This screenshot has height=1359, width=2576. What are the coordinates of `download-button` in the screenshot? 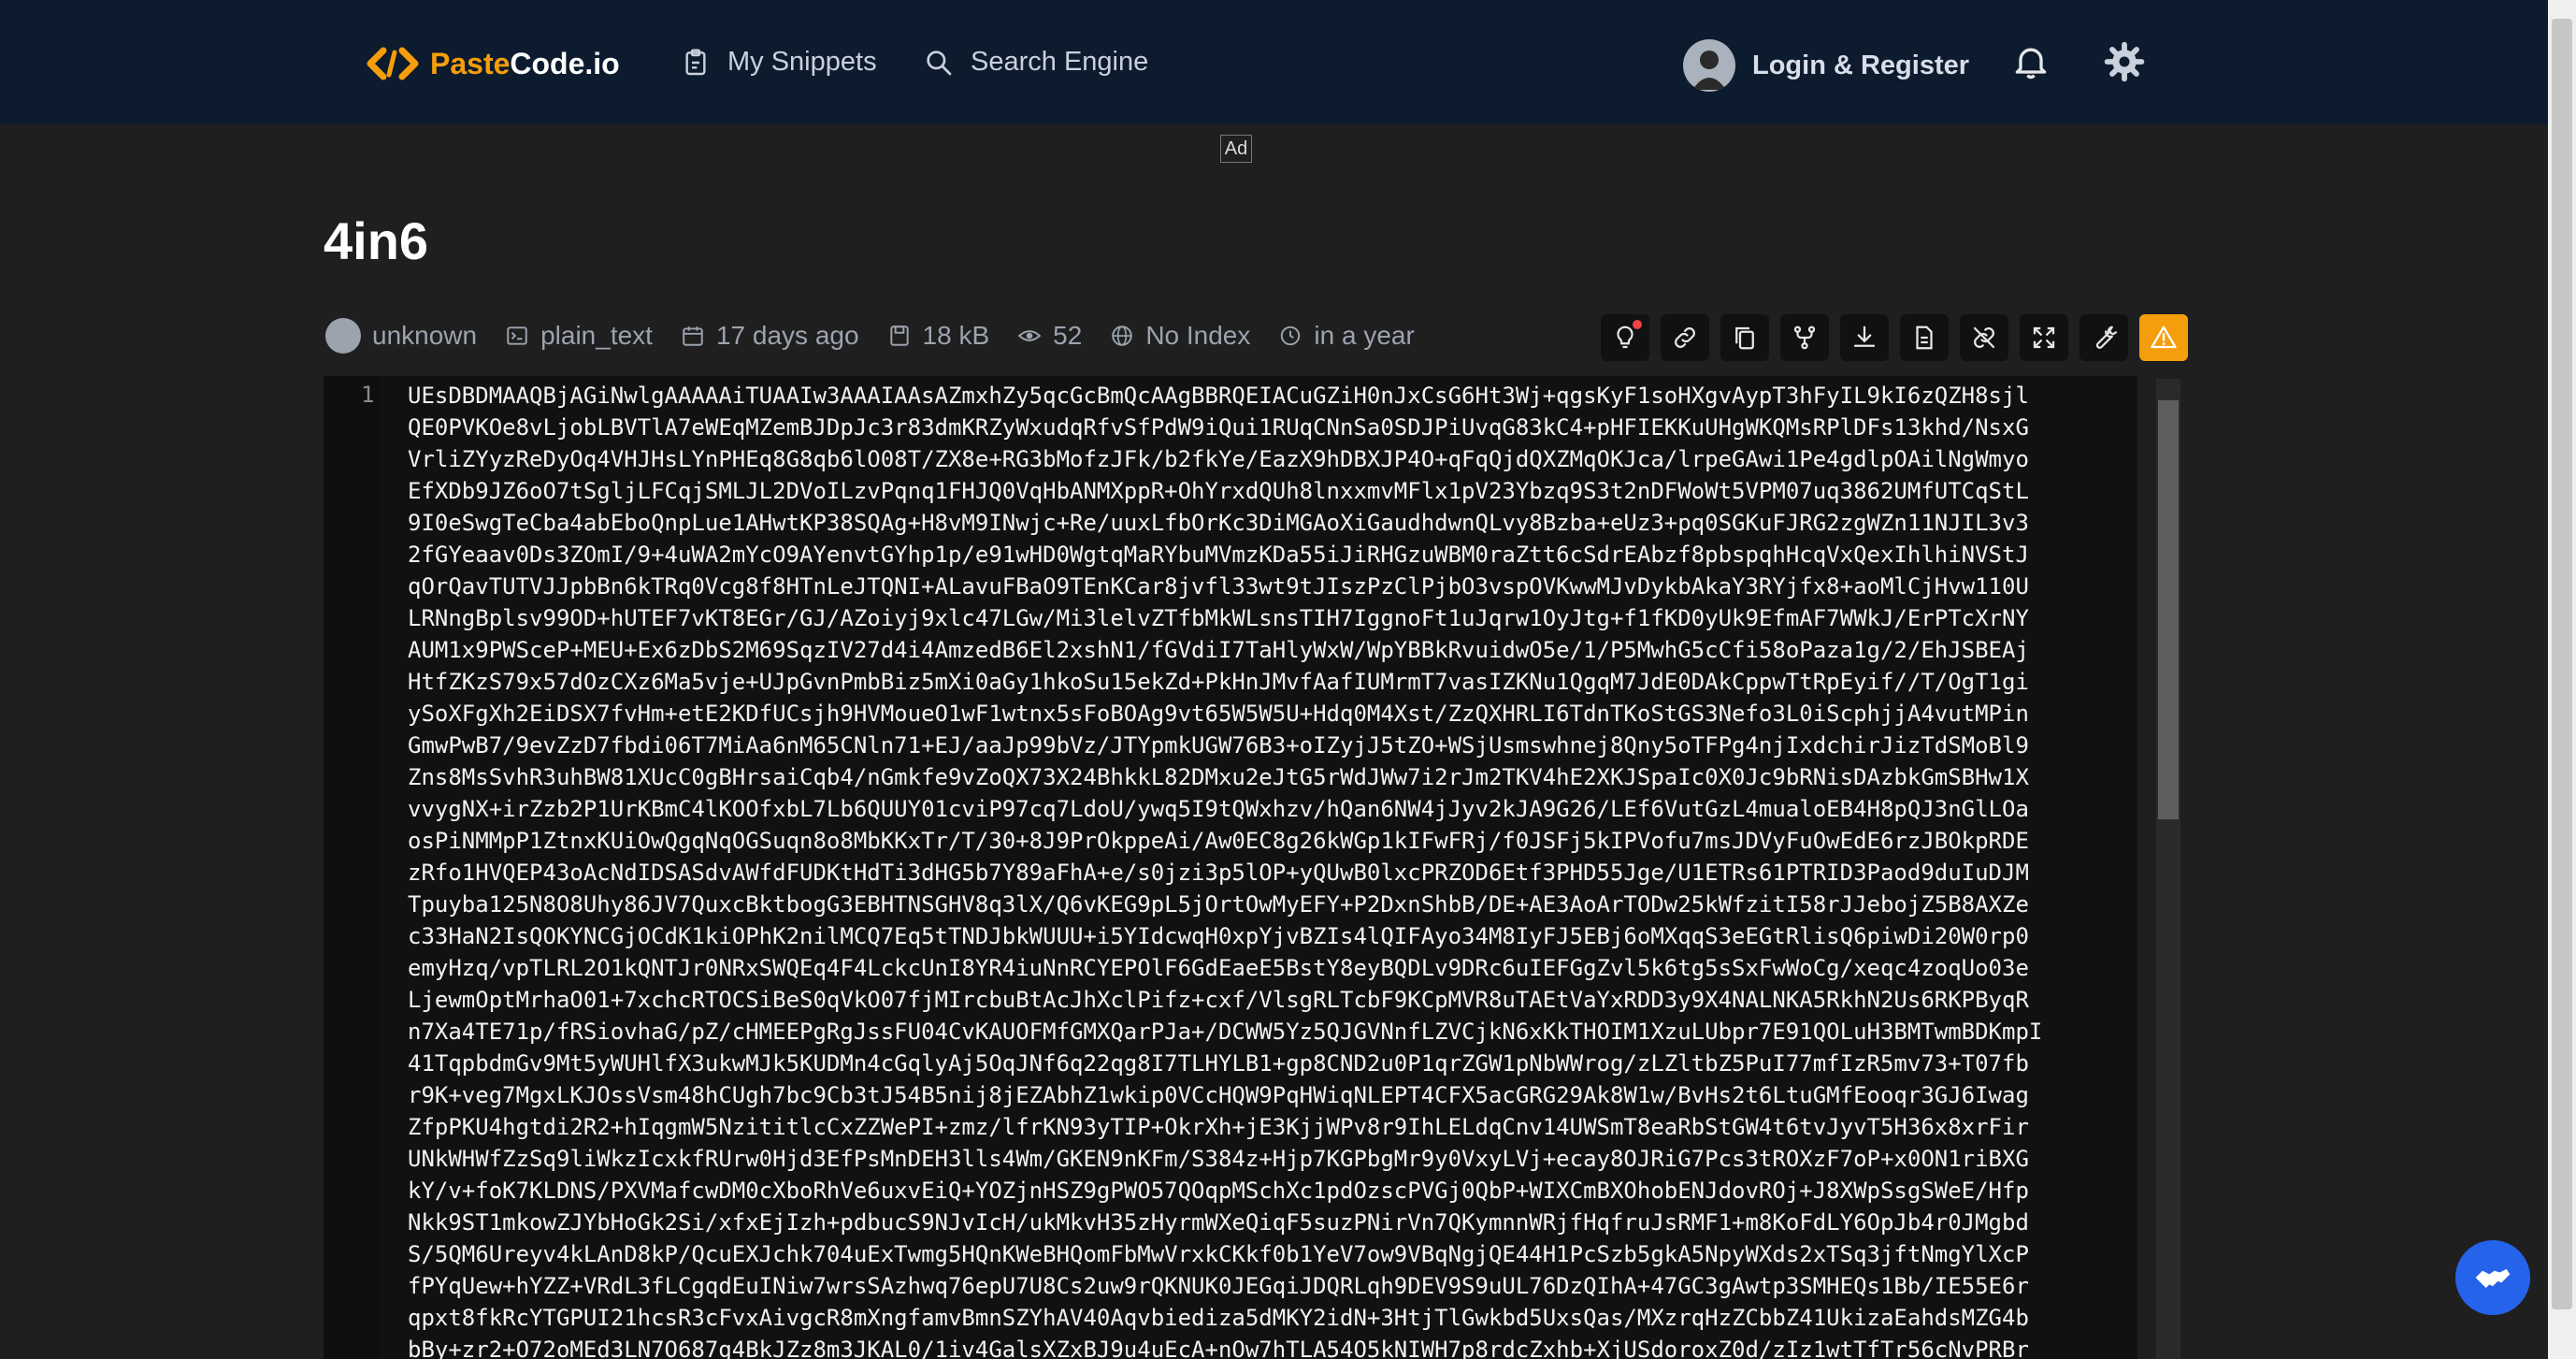 It's located at (1865, 338).